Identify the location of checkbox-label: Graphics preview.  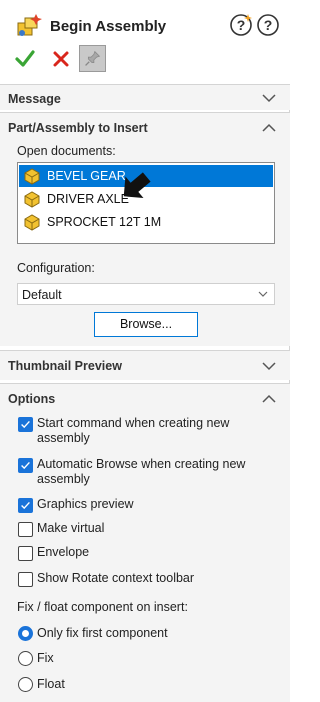
(85, 504).